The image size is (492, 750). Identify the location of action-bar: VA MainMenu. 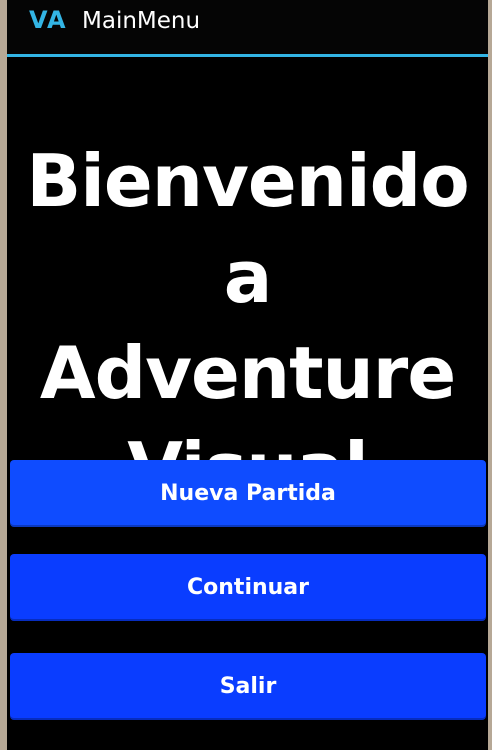
(247, 28).